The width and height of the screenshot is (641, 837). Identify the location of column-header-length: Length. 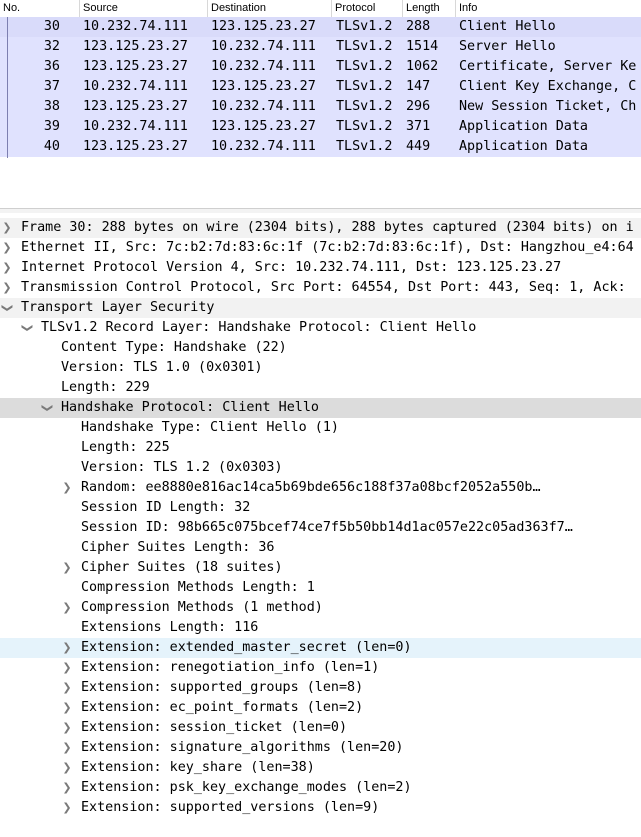
(429, 8).